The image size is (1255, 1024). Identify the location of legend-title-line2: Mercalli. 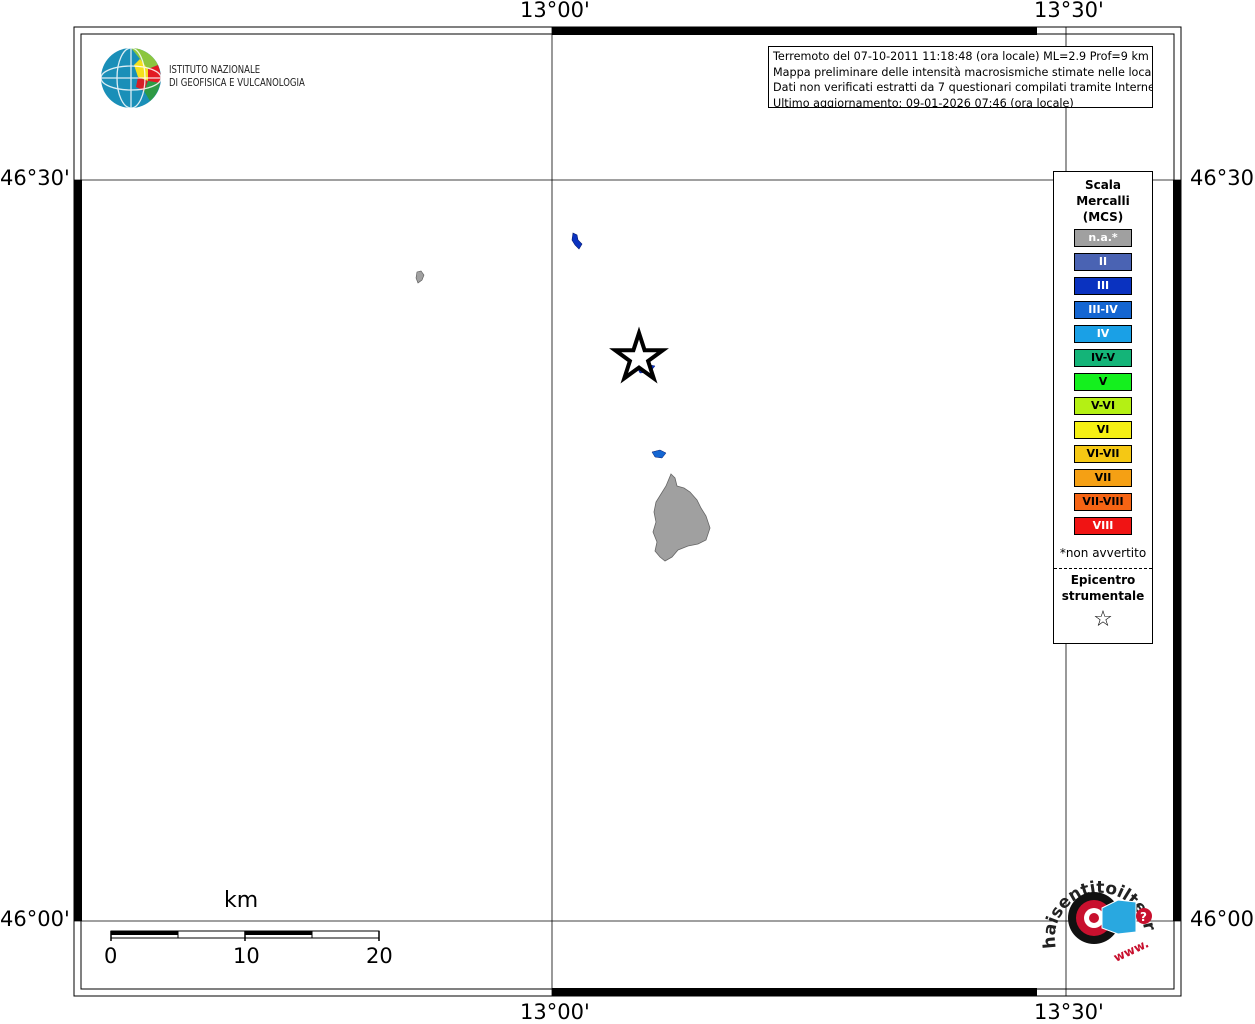
(1103, 201).